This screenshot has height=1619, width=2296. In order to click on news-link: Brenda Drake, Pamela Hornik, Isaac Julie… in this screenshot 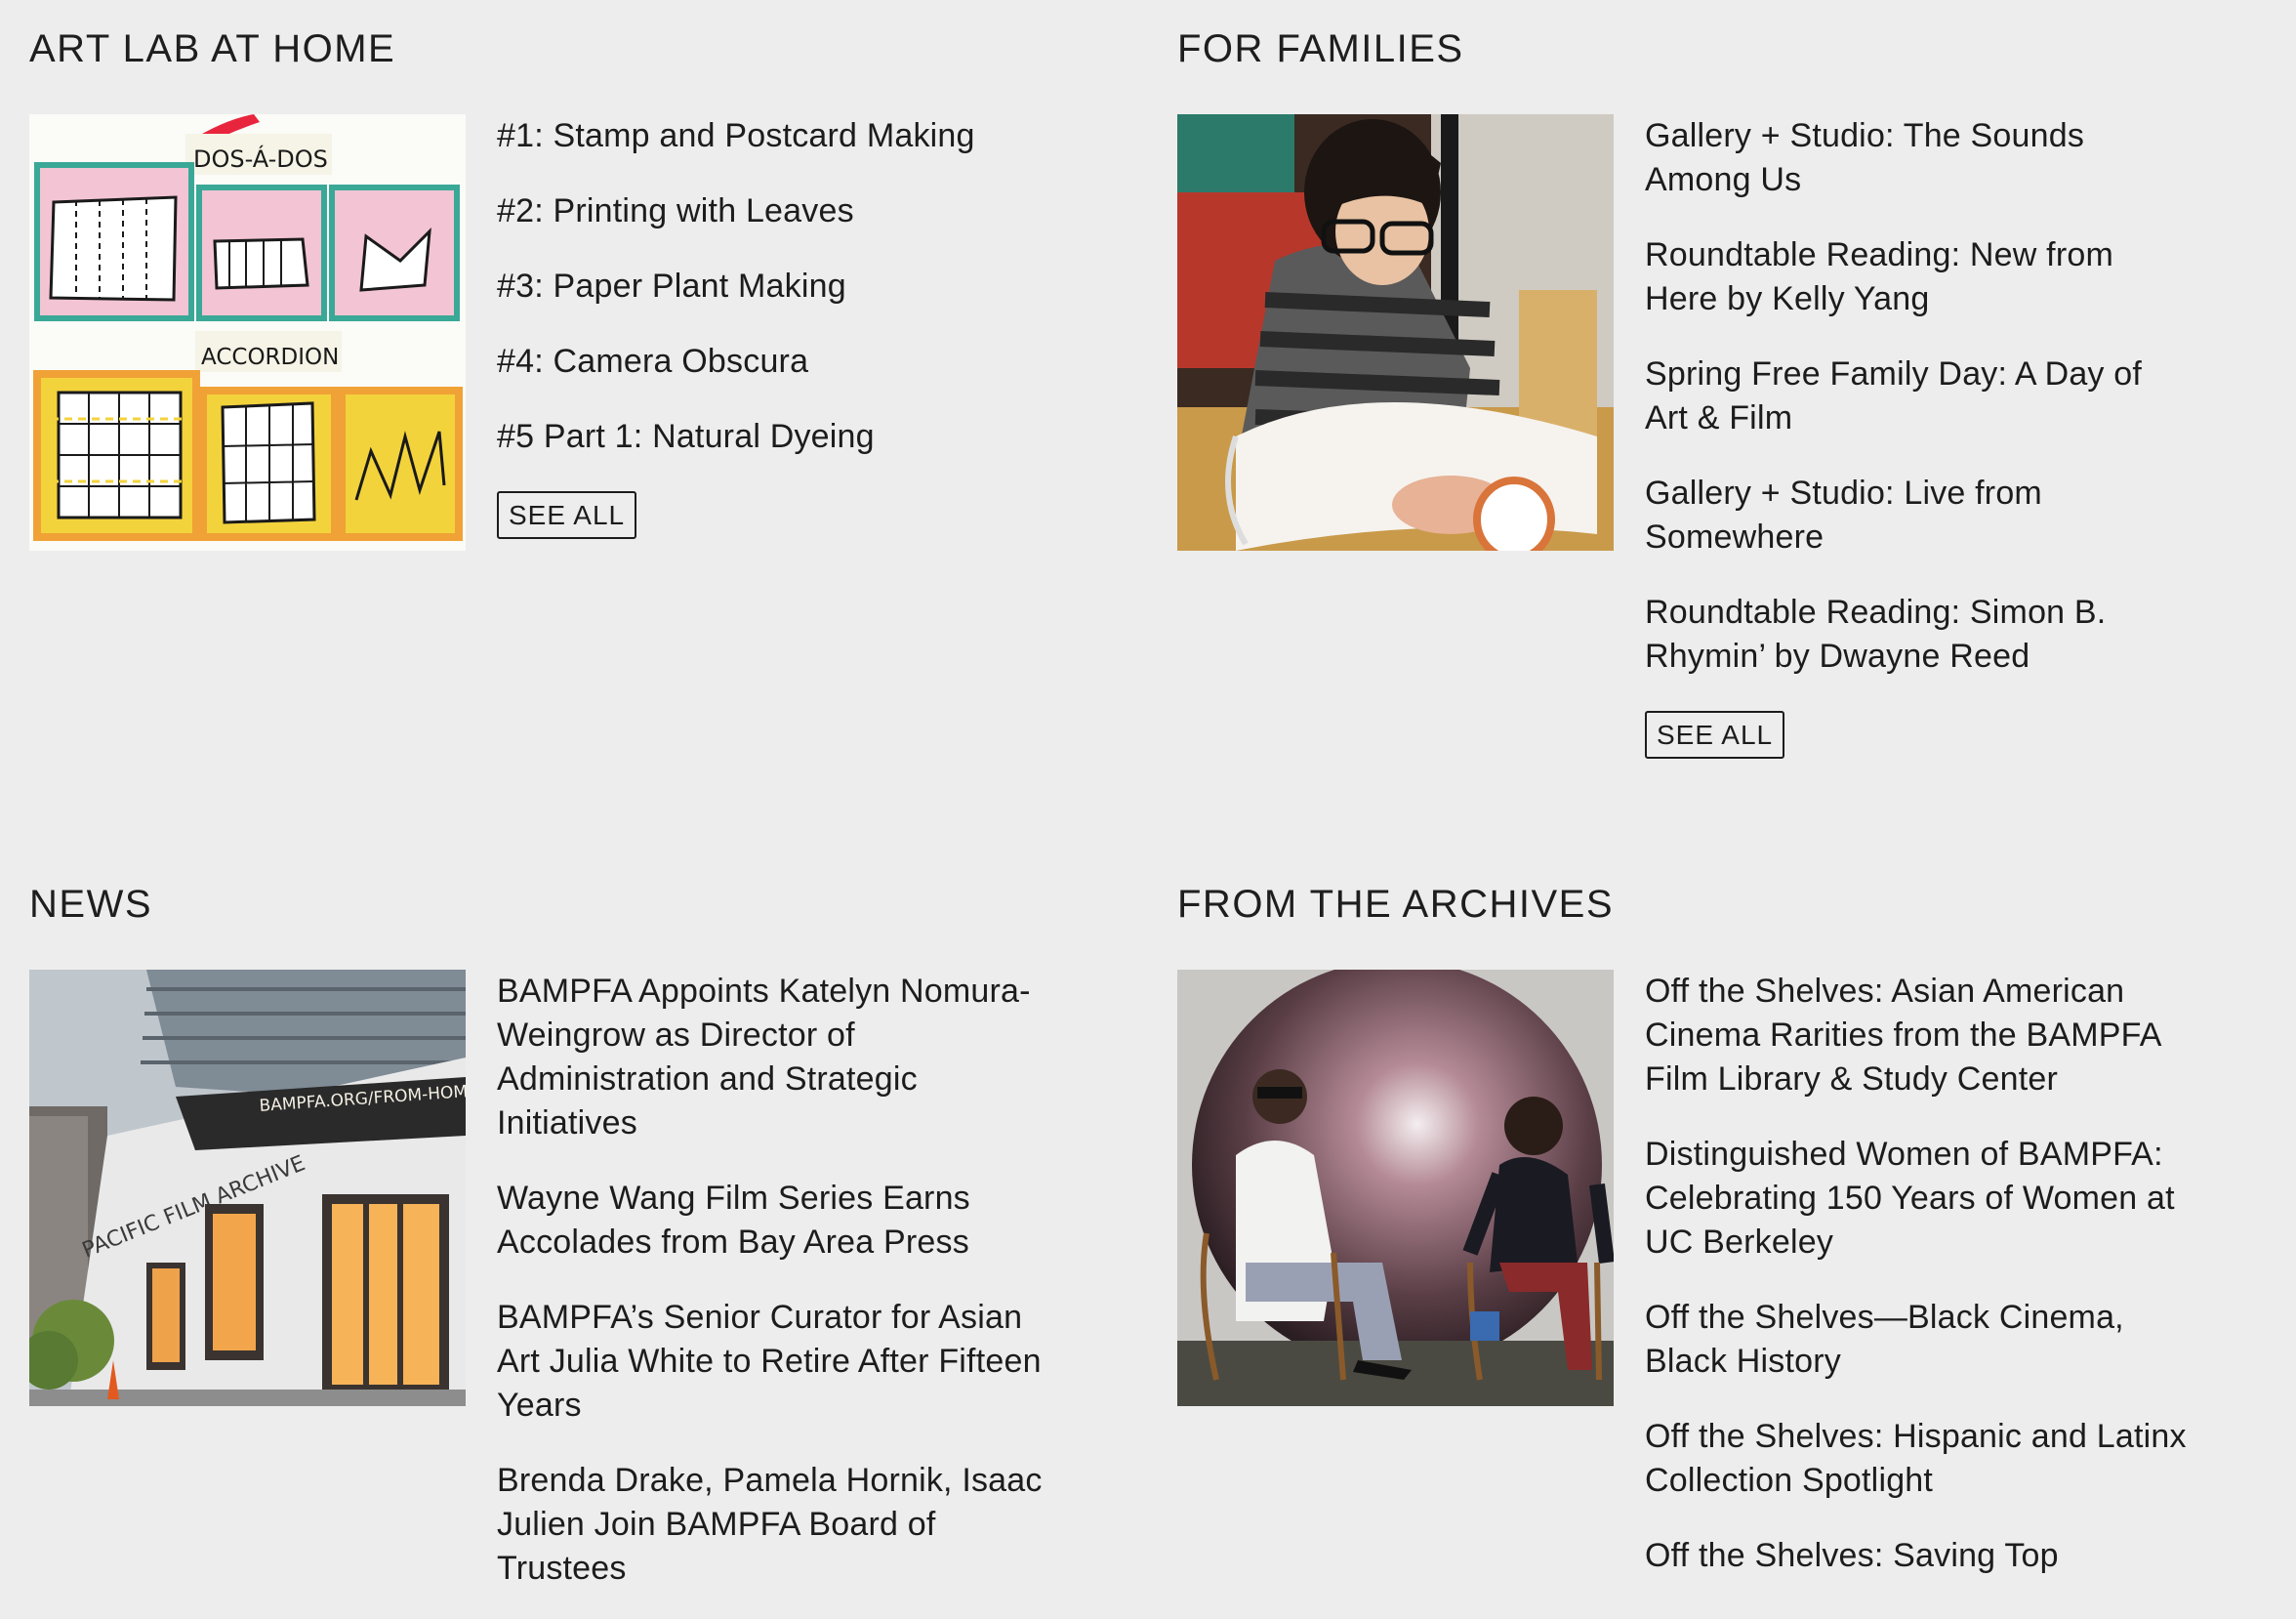, I will do `click(770, 1525)`.